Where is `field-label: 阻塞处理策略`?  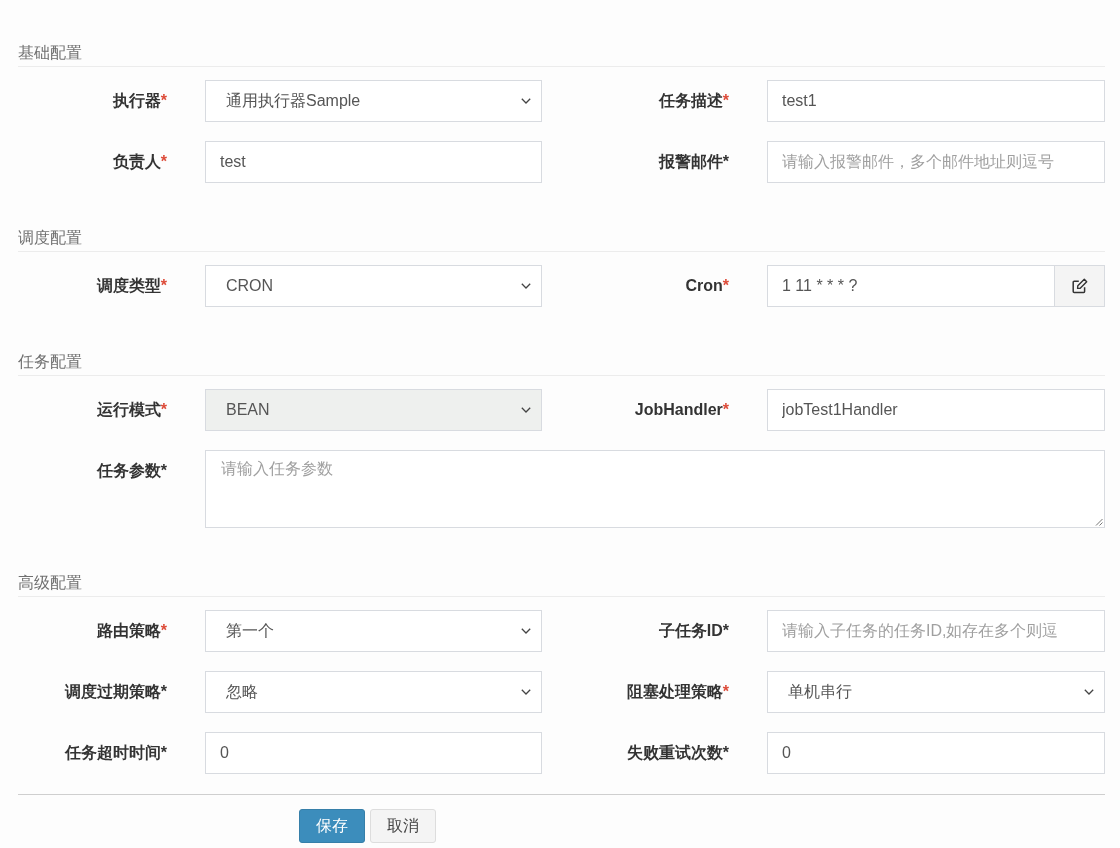
field-label: 阻塞处理策略 is located at coordinates (674, 692).